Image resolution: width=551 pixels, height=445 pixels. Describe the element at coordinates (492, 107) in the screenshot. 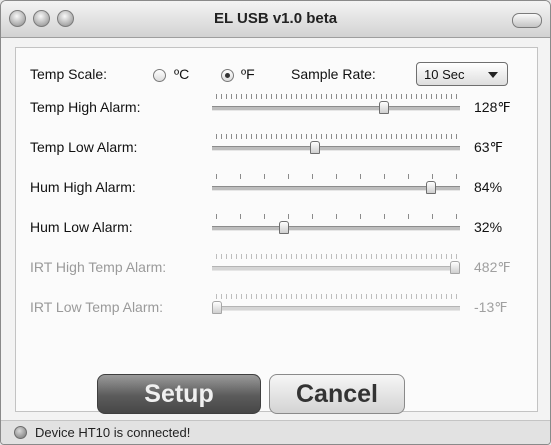

I see `slider-value: 128℉` at that location.